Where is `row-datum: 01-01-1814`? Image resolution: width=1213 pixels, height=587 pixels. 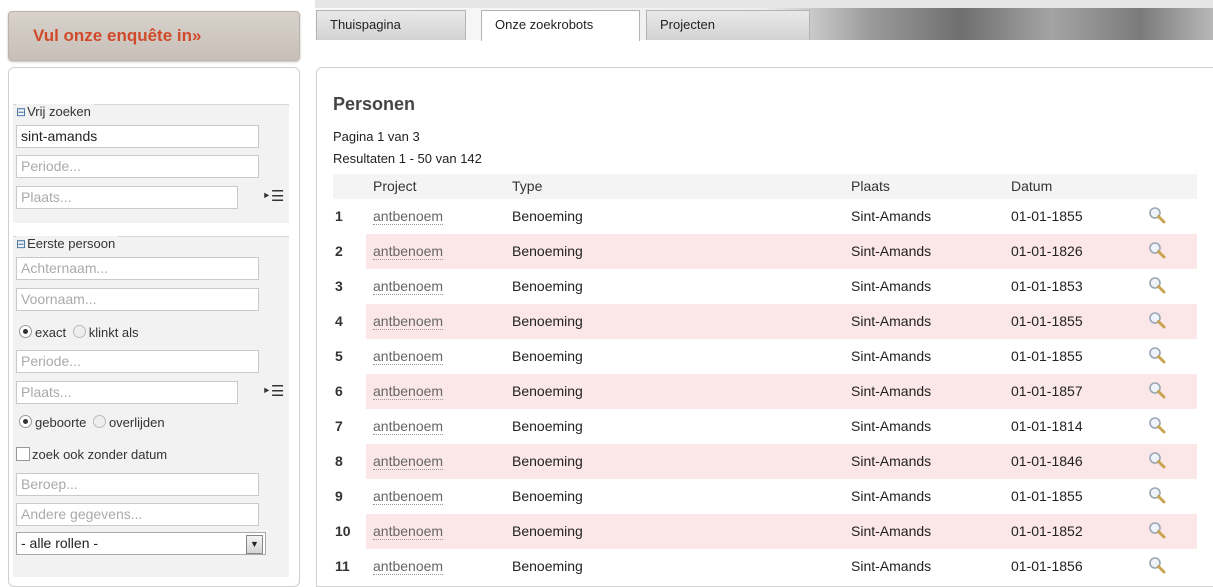 row-datum: 01-01-1814 is located at coordinates (1047, 426).